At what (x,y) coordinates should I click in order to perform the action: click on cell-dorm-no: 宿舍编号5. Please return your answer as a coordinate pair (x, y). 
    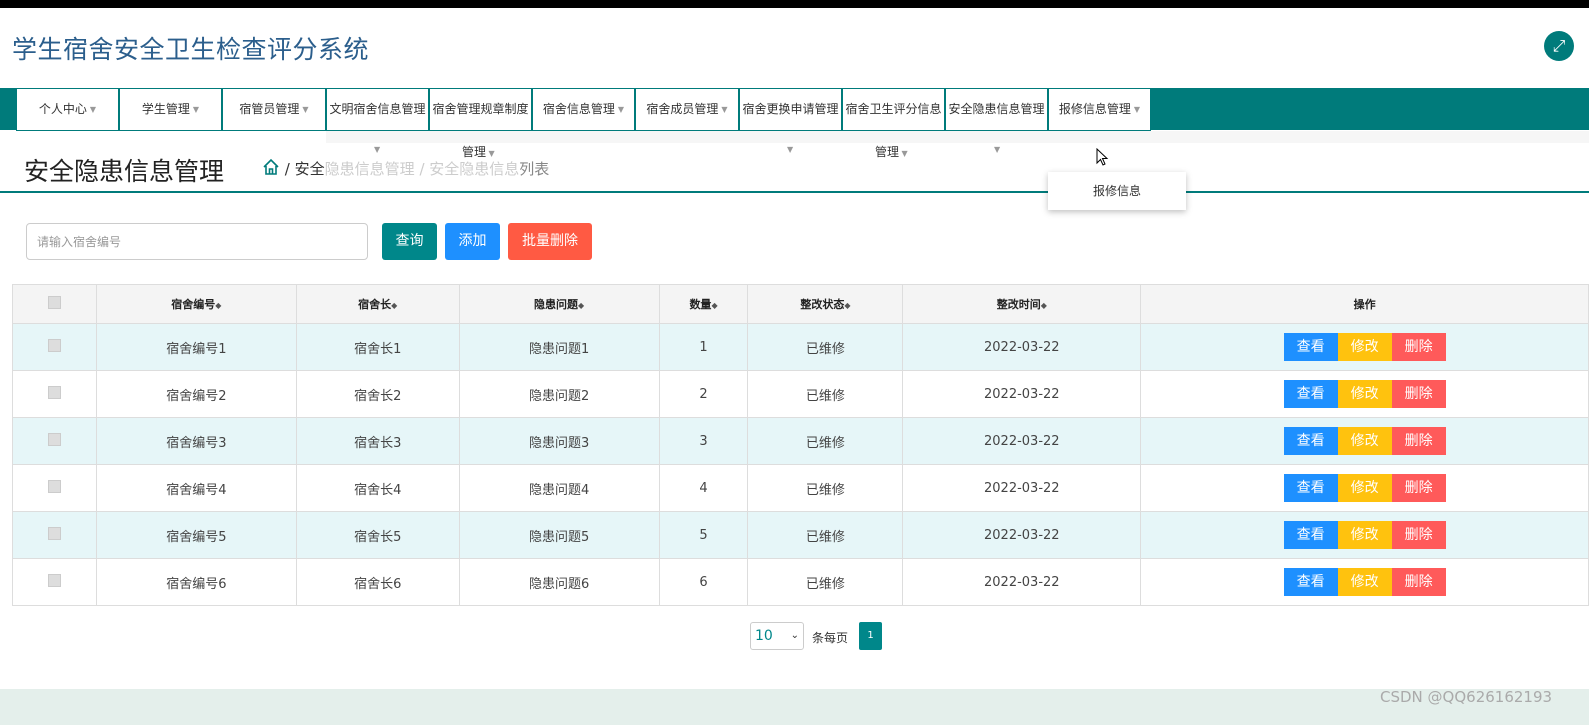
    Looking at the image, I should click on (196, 535).